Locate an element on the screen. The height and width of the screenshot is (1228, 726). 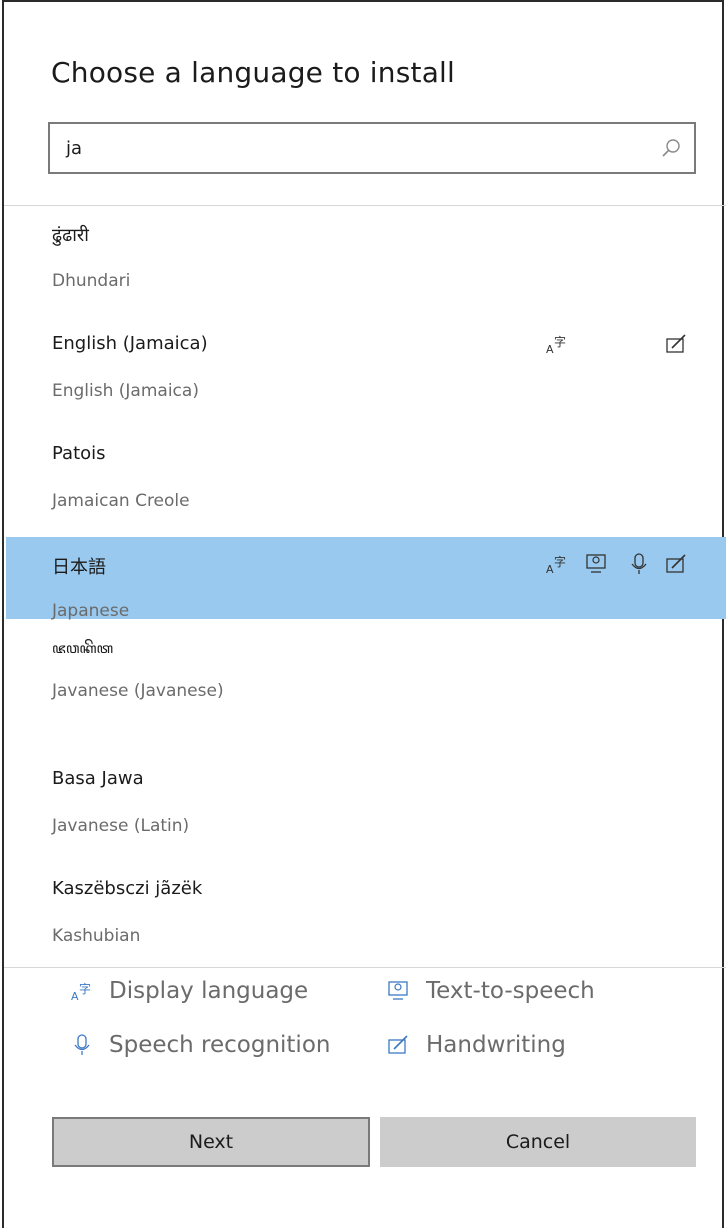
language-native-name: Patois is located at coordinates (79, 453).